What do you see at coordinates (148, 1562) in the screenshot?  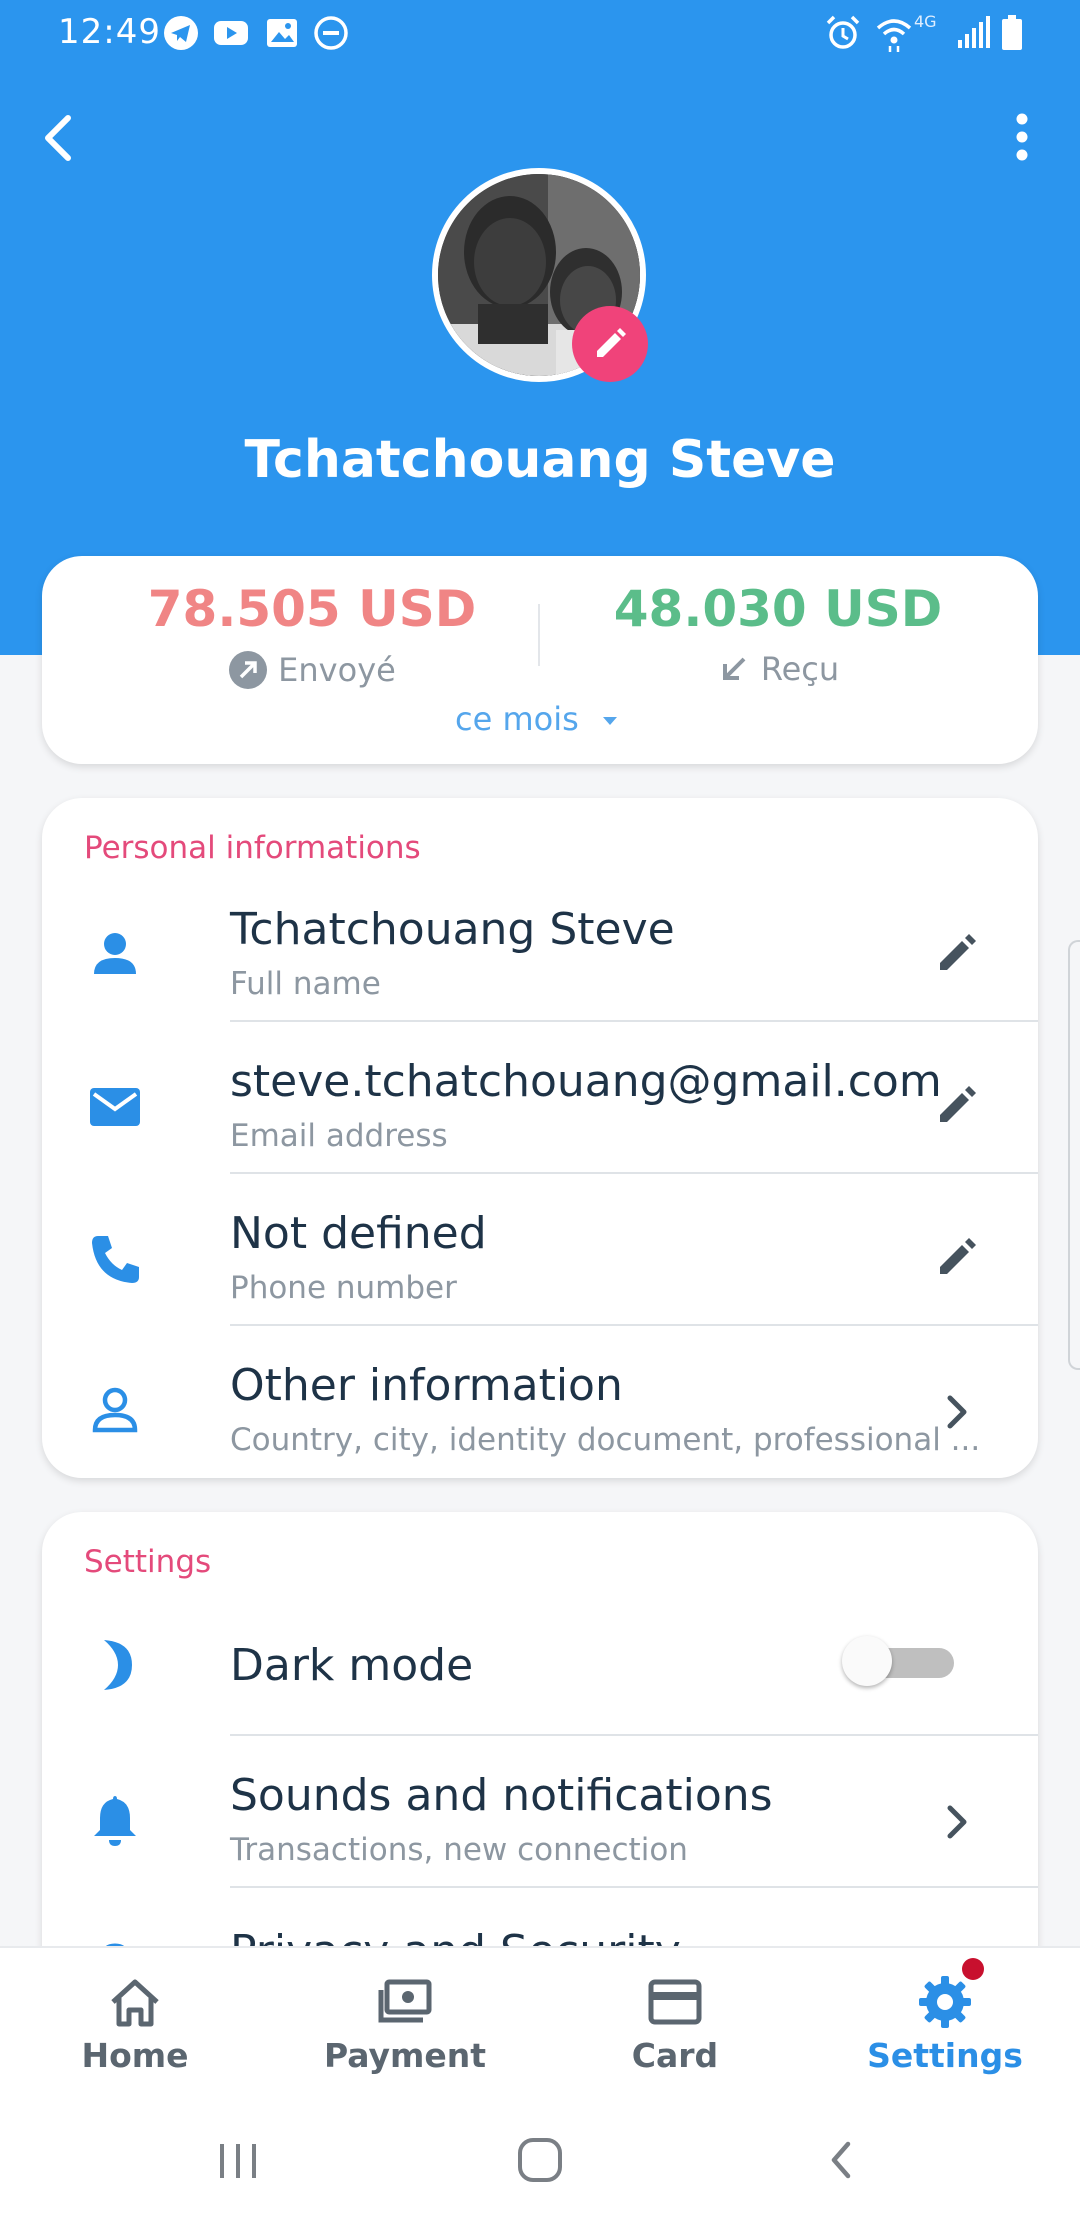 I see `settings-section-title: Settings` at bounding box center [148, 1562].